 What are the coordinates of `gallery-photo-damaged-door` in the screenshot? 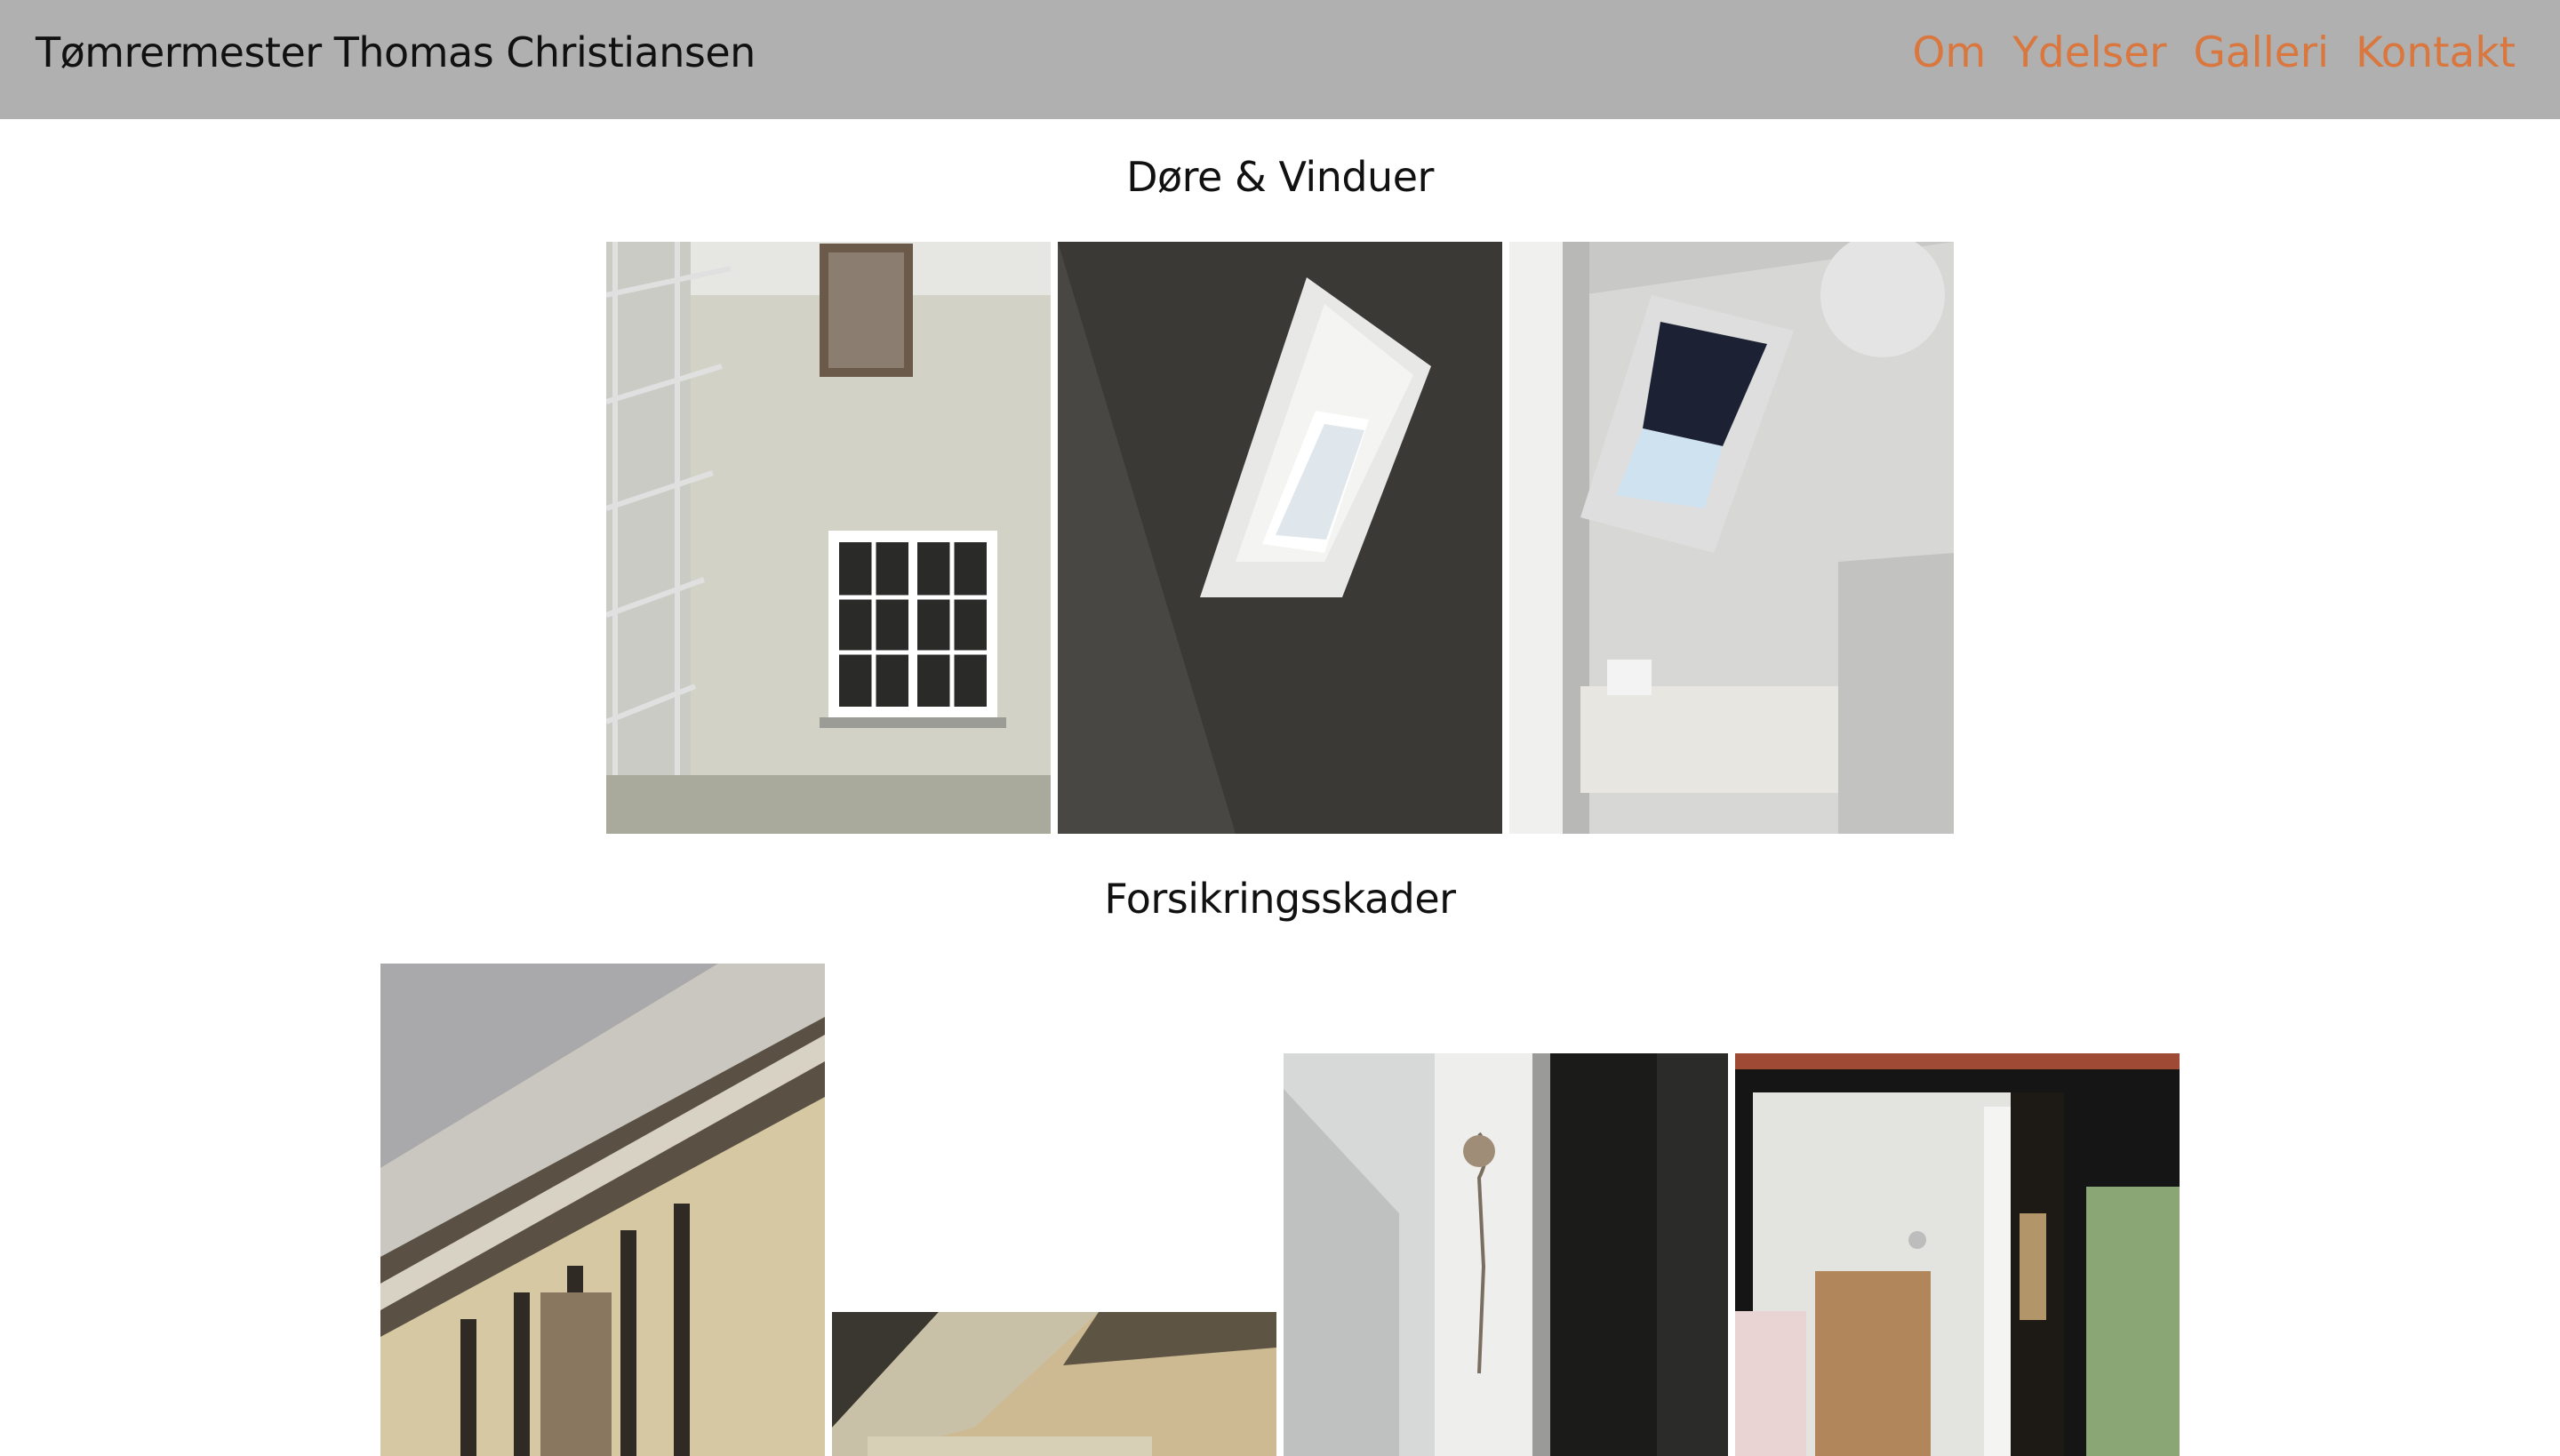 It's located at (1957, 1254).